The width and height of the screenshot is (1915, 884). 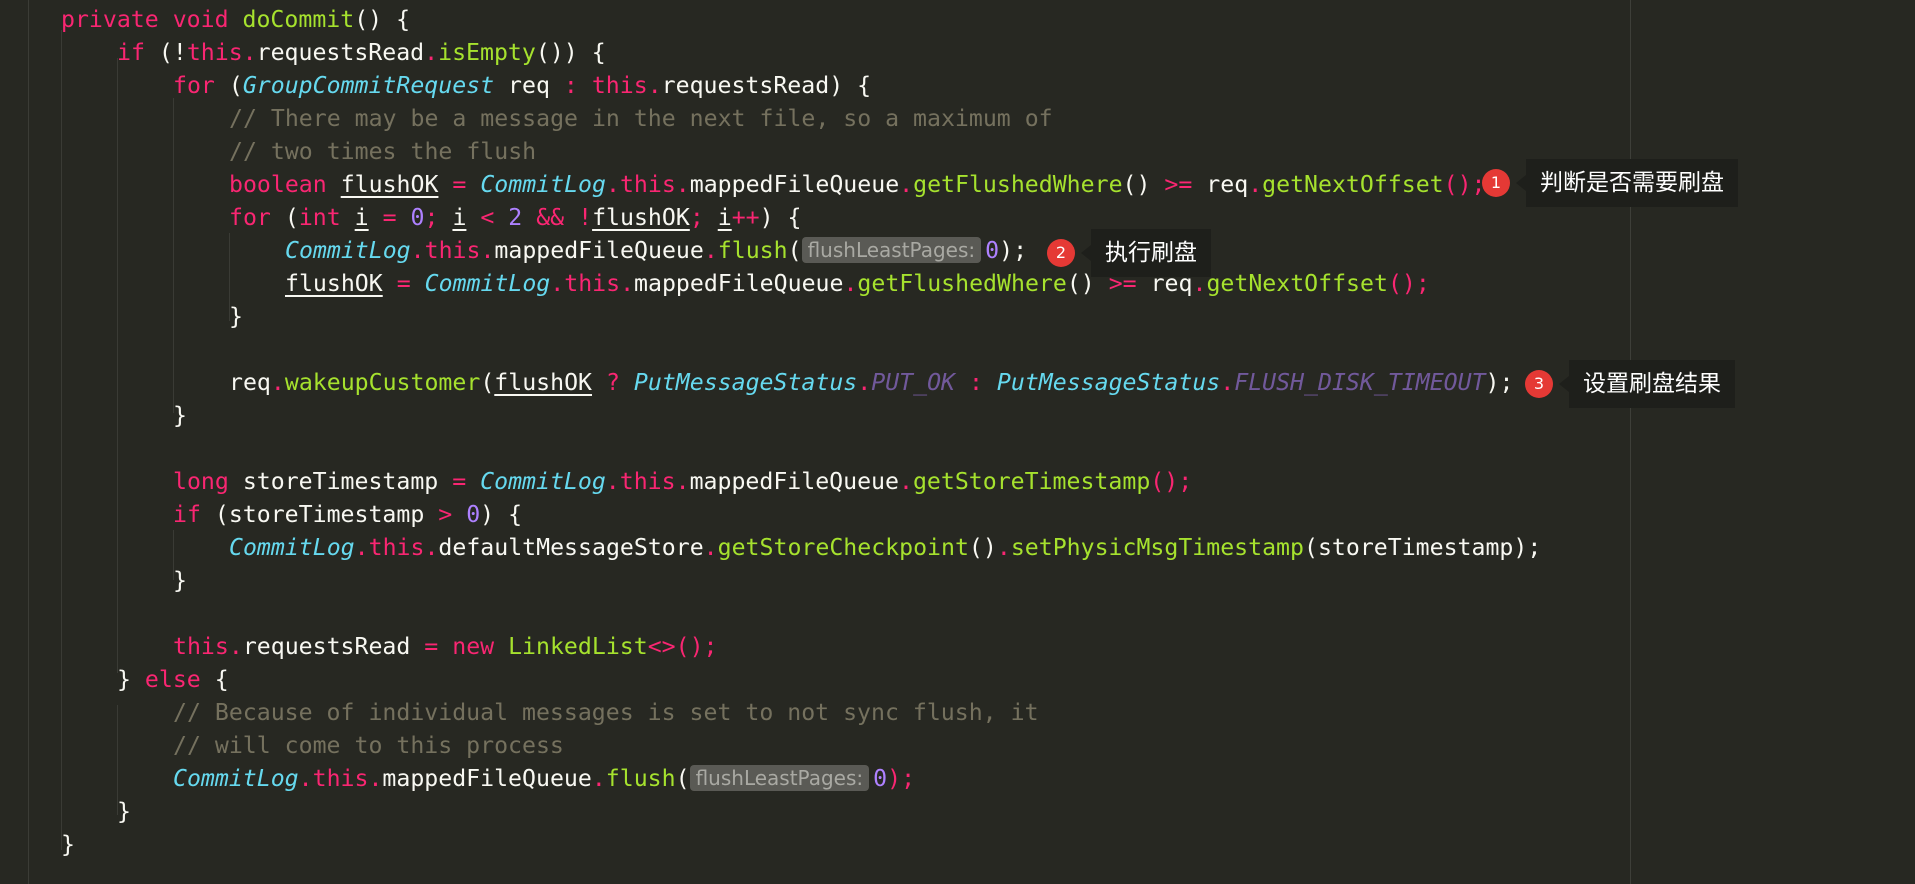 What do you see at coordinates (1647, 384) in the screenshot?
I see `annotation-note-3: 设置刷盘结果` at bounding box center [1647, 384].